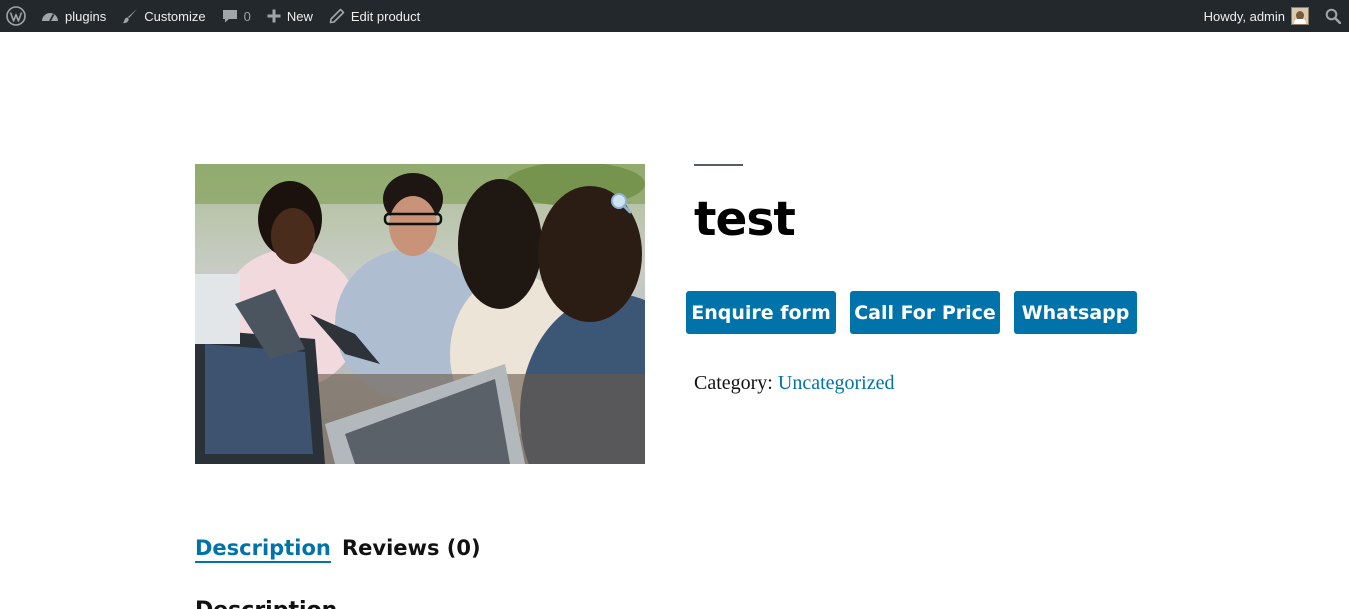 The width and height of the screenshot is (1349, 609). What do you see at coordinates (1075, 312) in the screenshot?
I see `whatsapp-button: Whatsapp` at bounding box center [1075, 312].